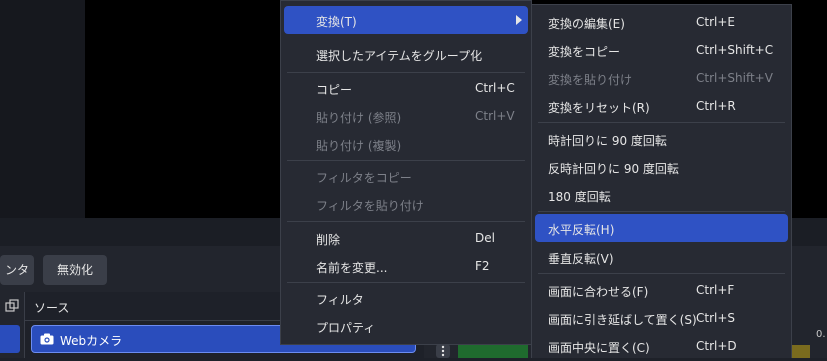  I want to click on menu-item-label: 画面に引き延ばして置く(S), so click(622, 320).